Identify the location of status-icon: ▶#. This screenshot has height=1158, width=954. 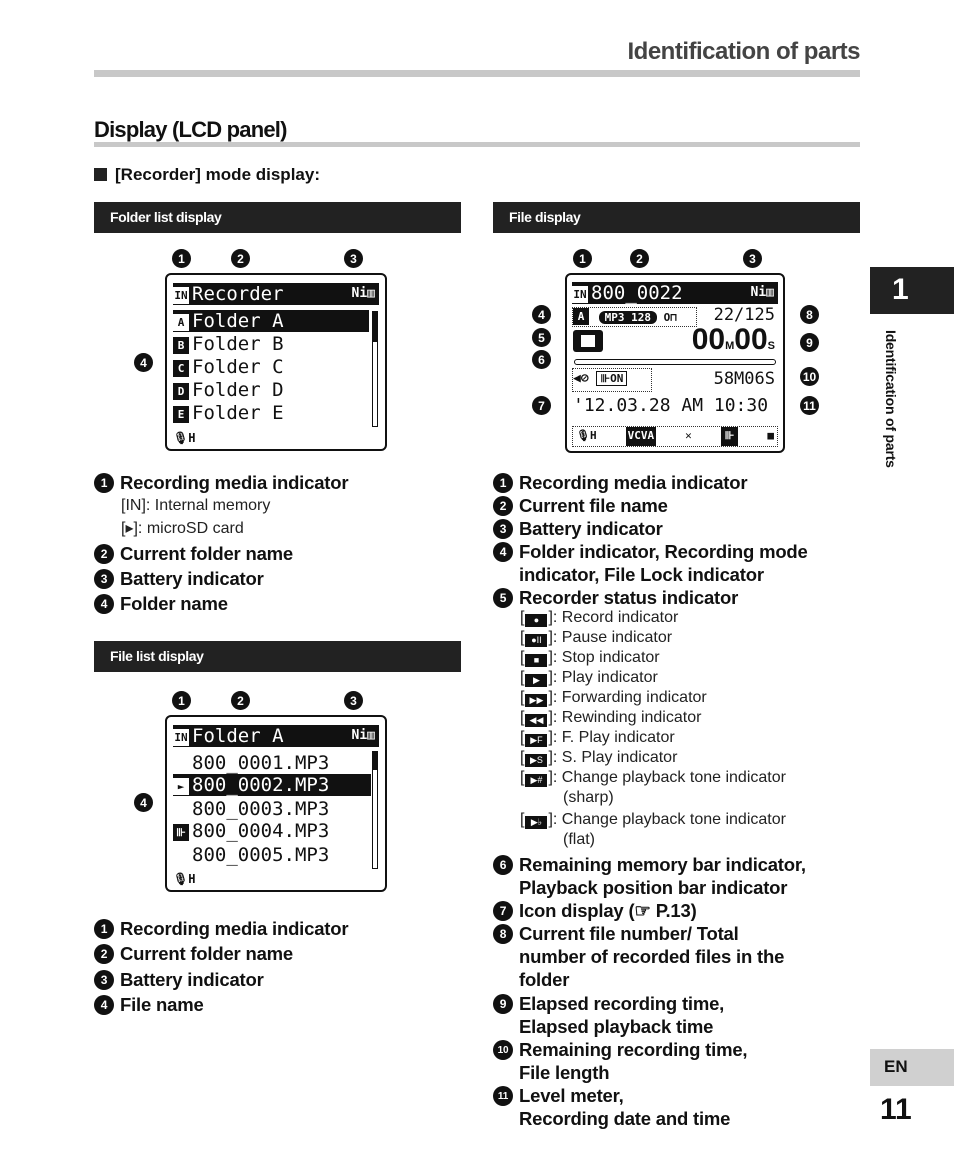
(536, 780).